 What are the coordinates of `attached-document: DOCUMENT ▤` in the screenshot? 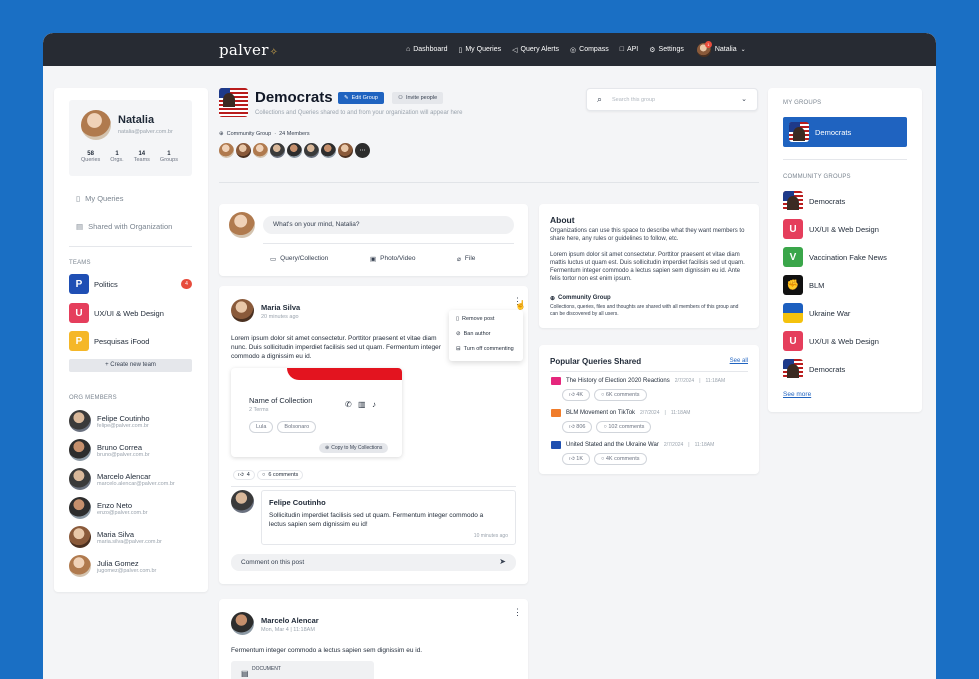 It's located at (302, 670).